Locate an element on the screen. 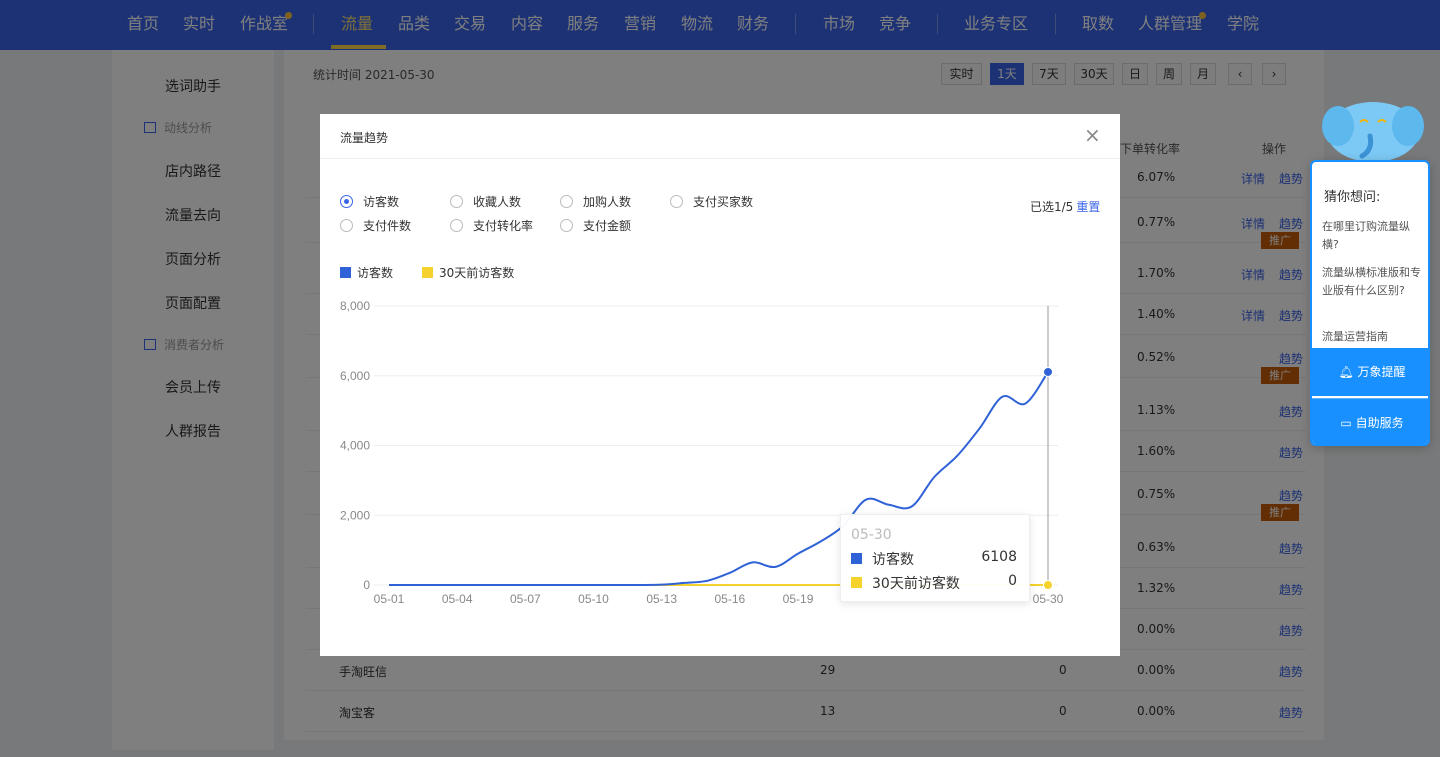 Image resolution: width=1440 pixels, height=757 pixels. elephant-mascot-icon is located at coordinates (1373, 132).